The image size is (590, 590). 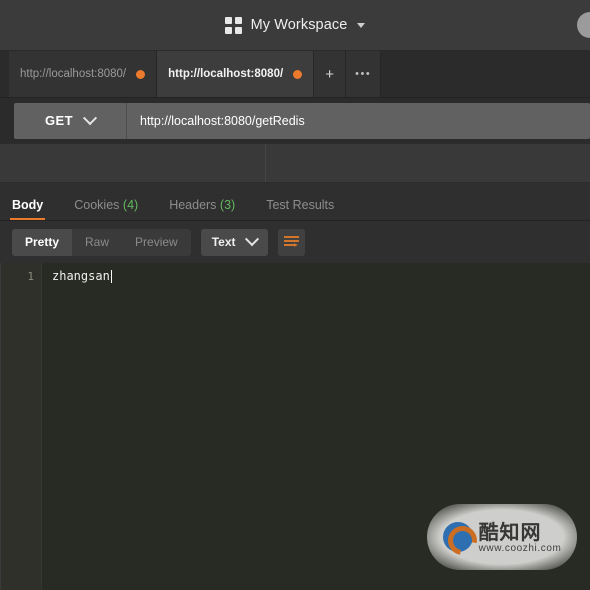 What do you see at coordinates (321, 276) in the screenshot?
I see `code-line: zhangsan` at bounding box center [321, 276].